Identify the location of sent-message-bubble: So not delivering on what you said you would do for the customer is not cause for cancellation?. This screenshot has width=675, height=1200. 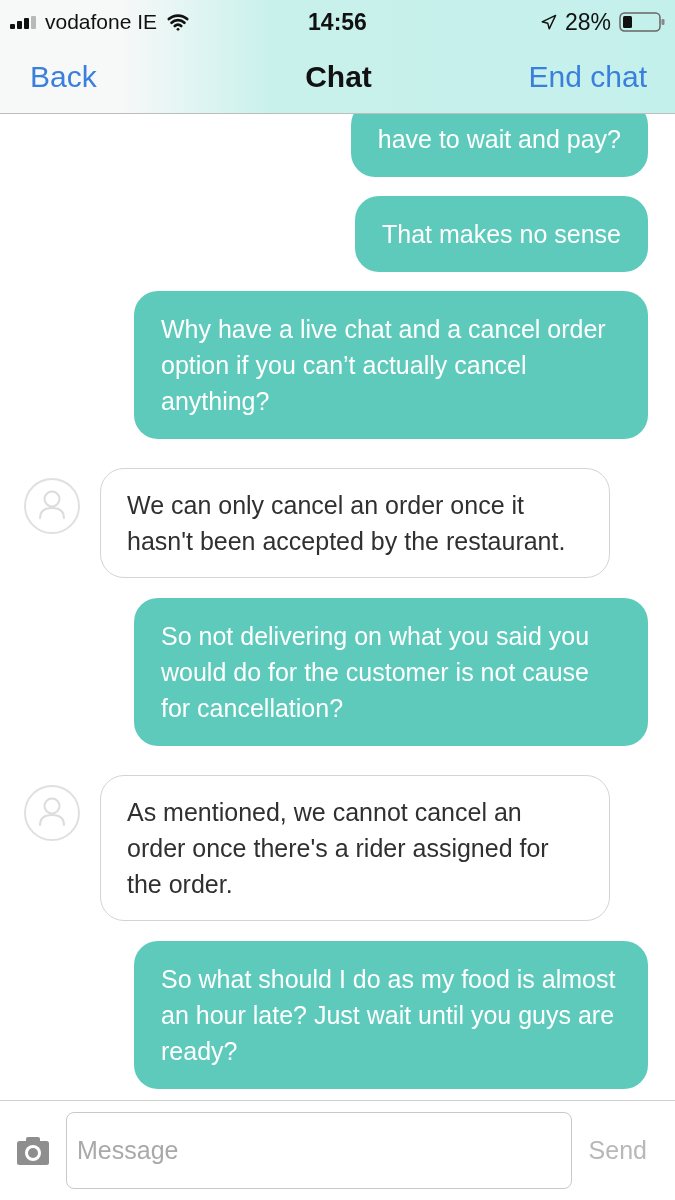
(391, 672).